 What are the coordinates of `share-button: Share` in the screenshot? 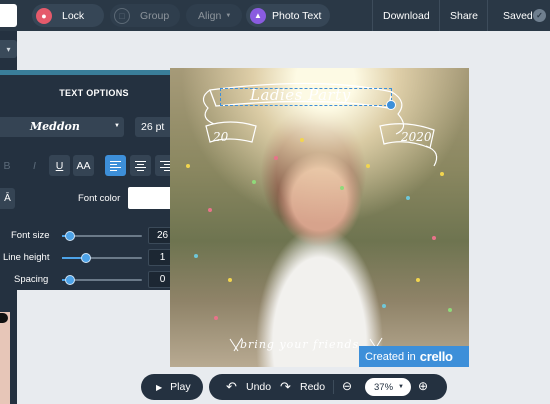 It's located at (464, 16).